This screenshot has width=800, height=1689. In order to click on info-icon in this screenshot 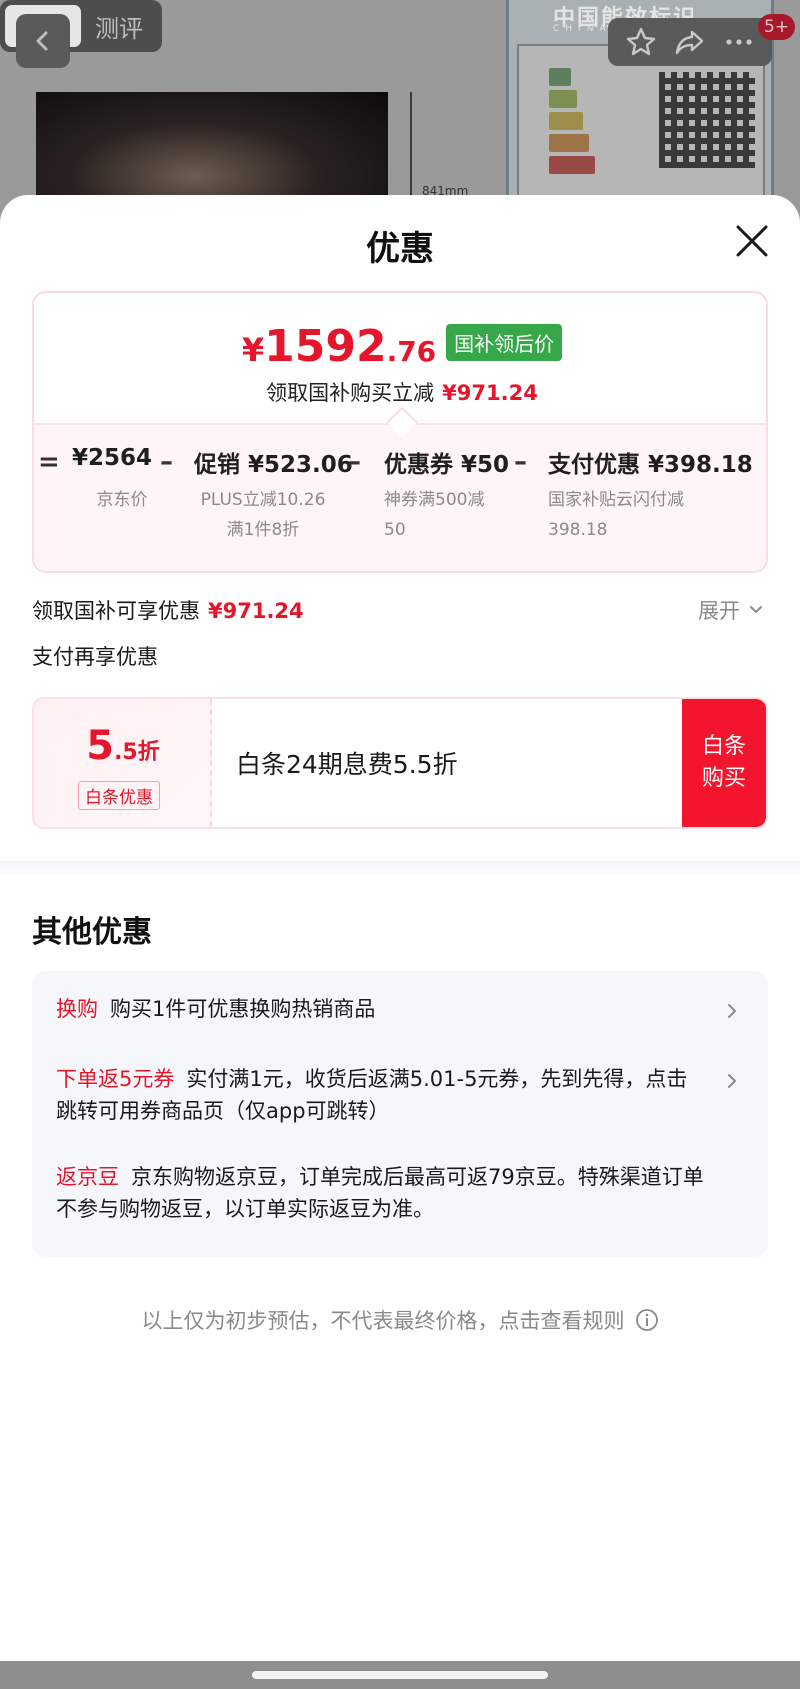, I will do `click(646, 1320)`.